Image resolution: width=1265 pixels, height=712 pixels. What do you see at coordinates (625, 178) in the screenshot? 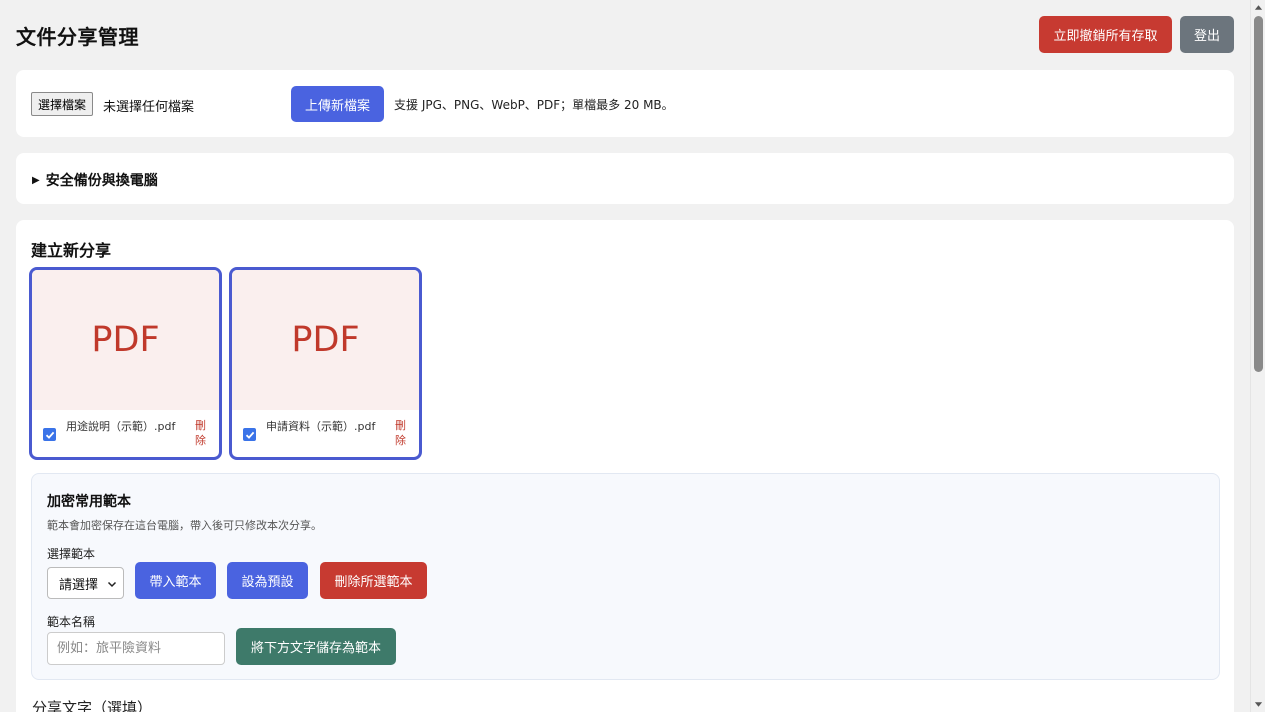
I see `backup-card: ▶ 安全備份與換電腦` at bounding box center [625, 178].